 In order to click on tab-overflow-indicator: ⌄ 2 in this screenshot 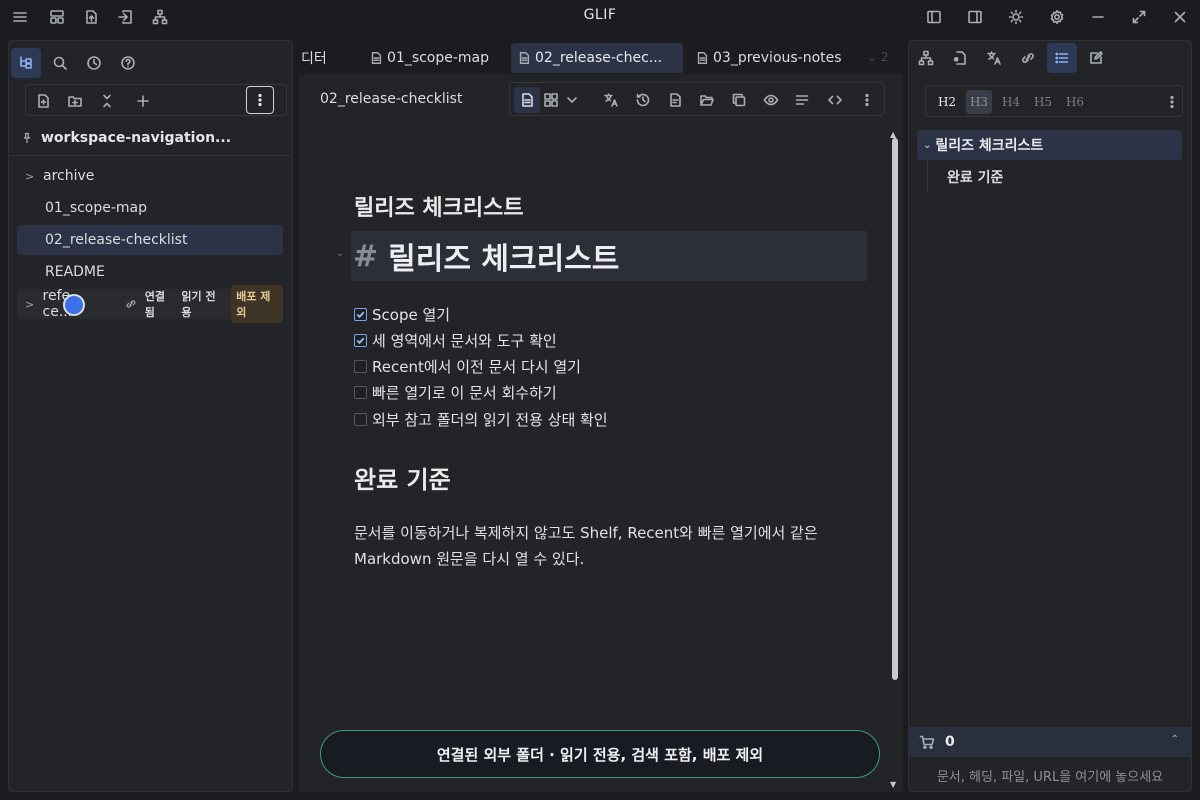, I will do `click(878, 57)`.